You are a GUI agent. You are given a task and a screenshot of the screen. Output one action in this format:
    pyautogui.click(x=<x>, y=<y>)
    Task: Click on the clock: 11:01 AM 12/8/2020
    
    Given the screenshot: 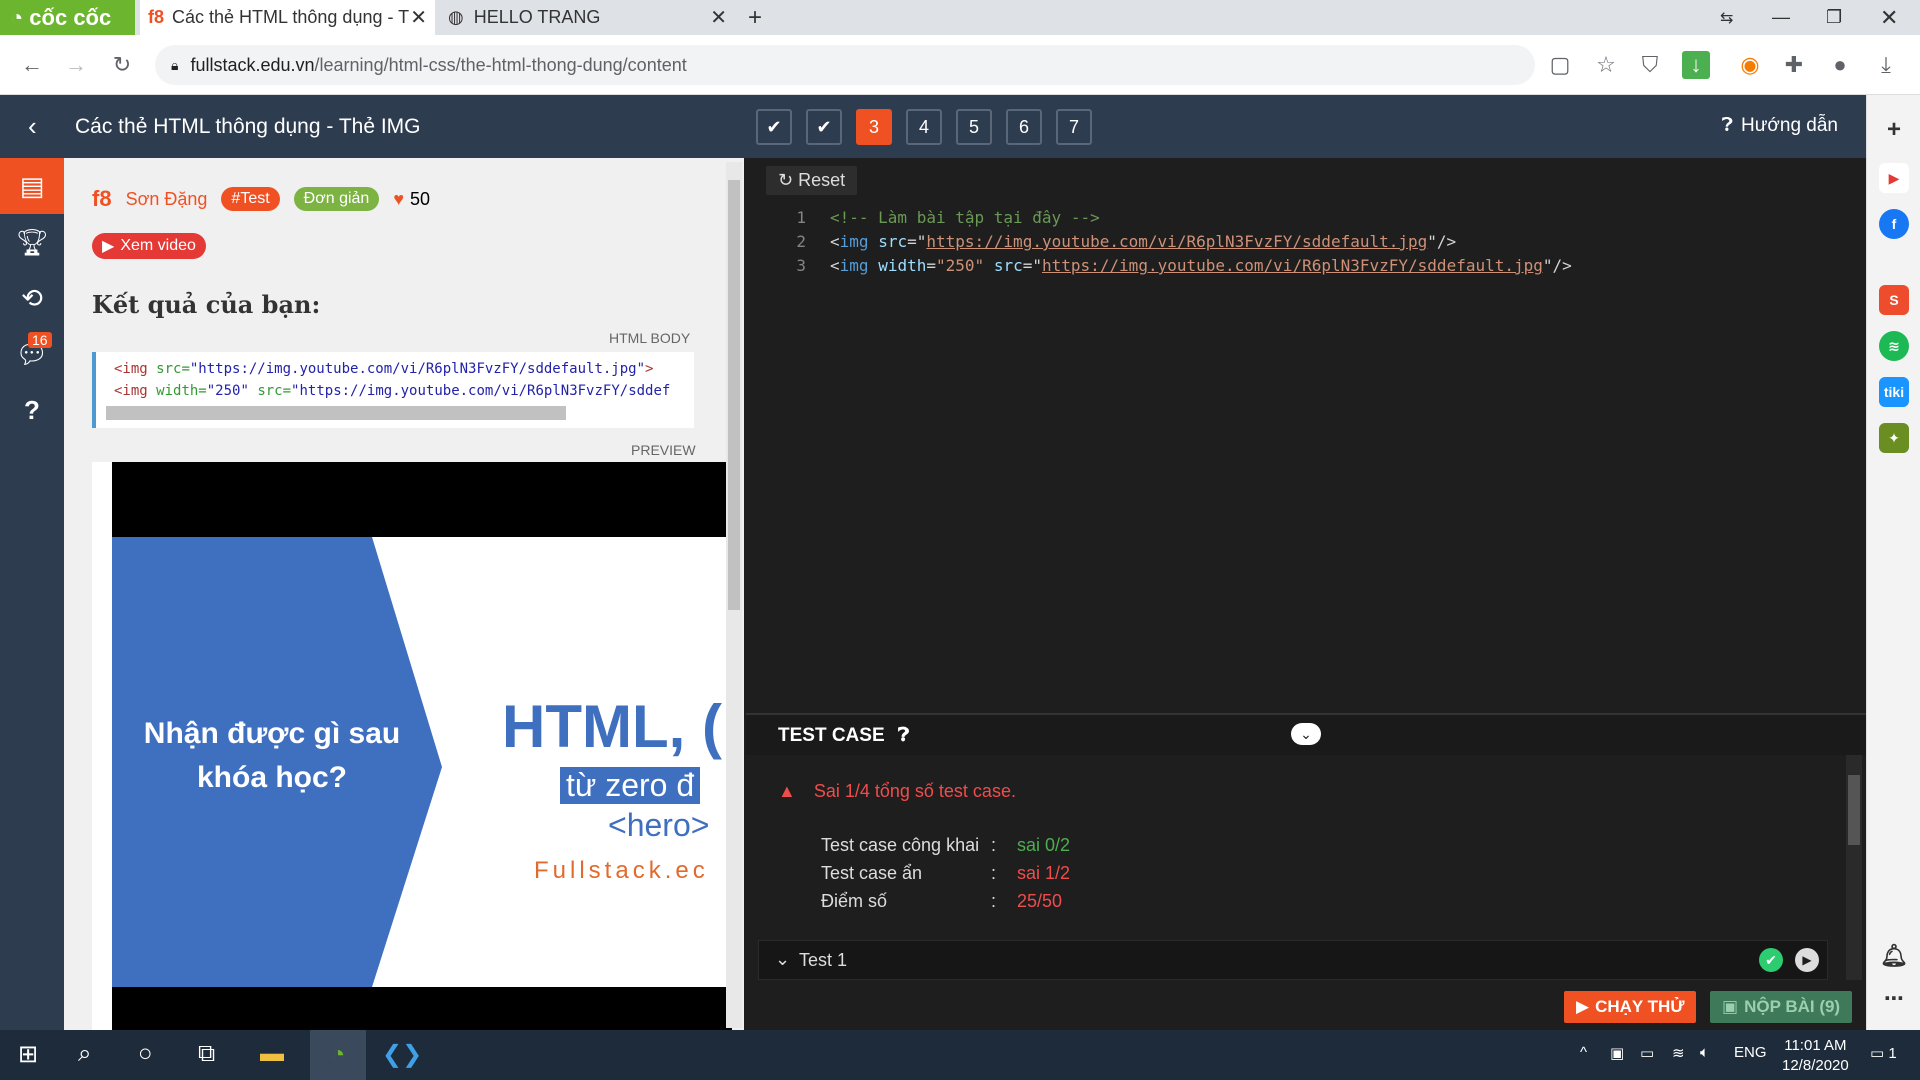 What is the action you would take?
    pyautogui.click(x=1815, y=1056)
    